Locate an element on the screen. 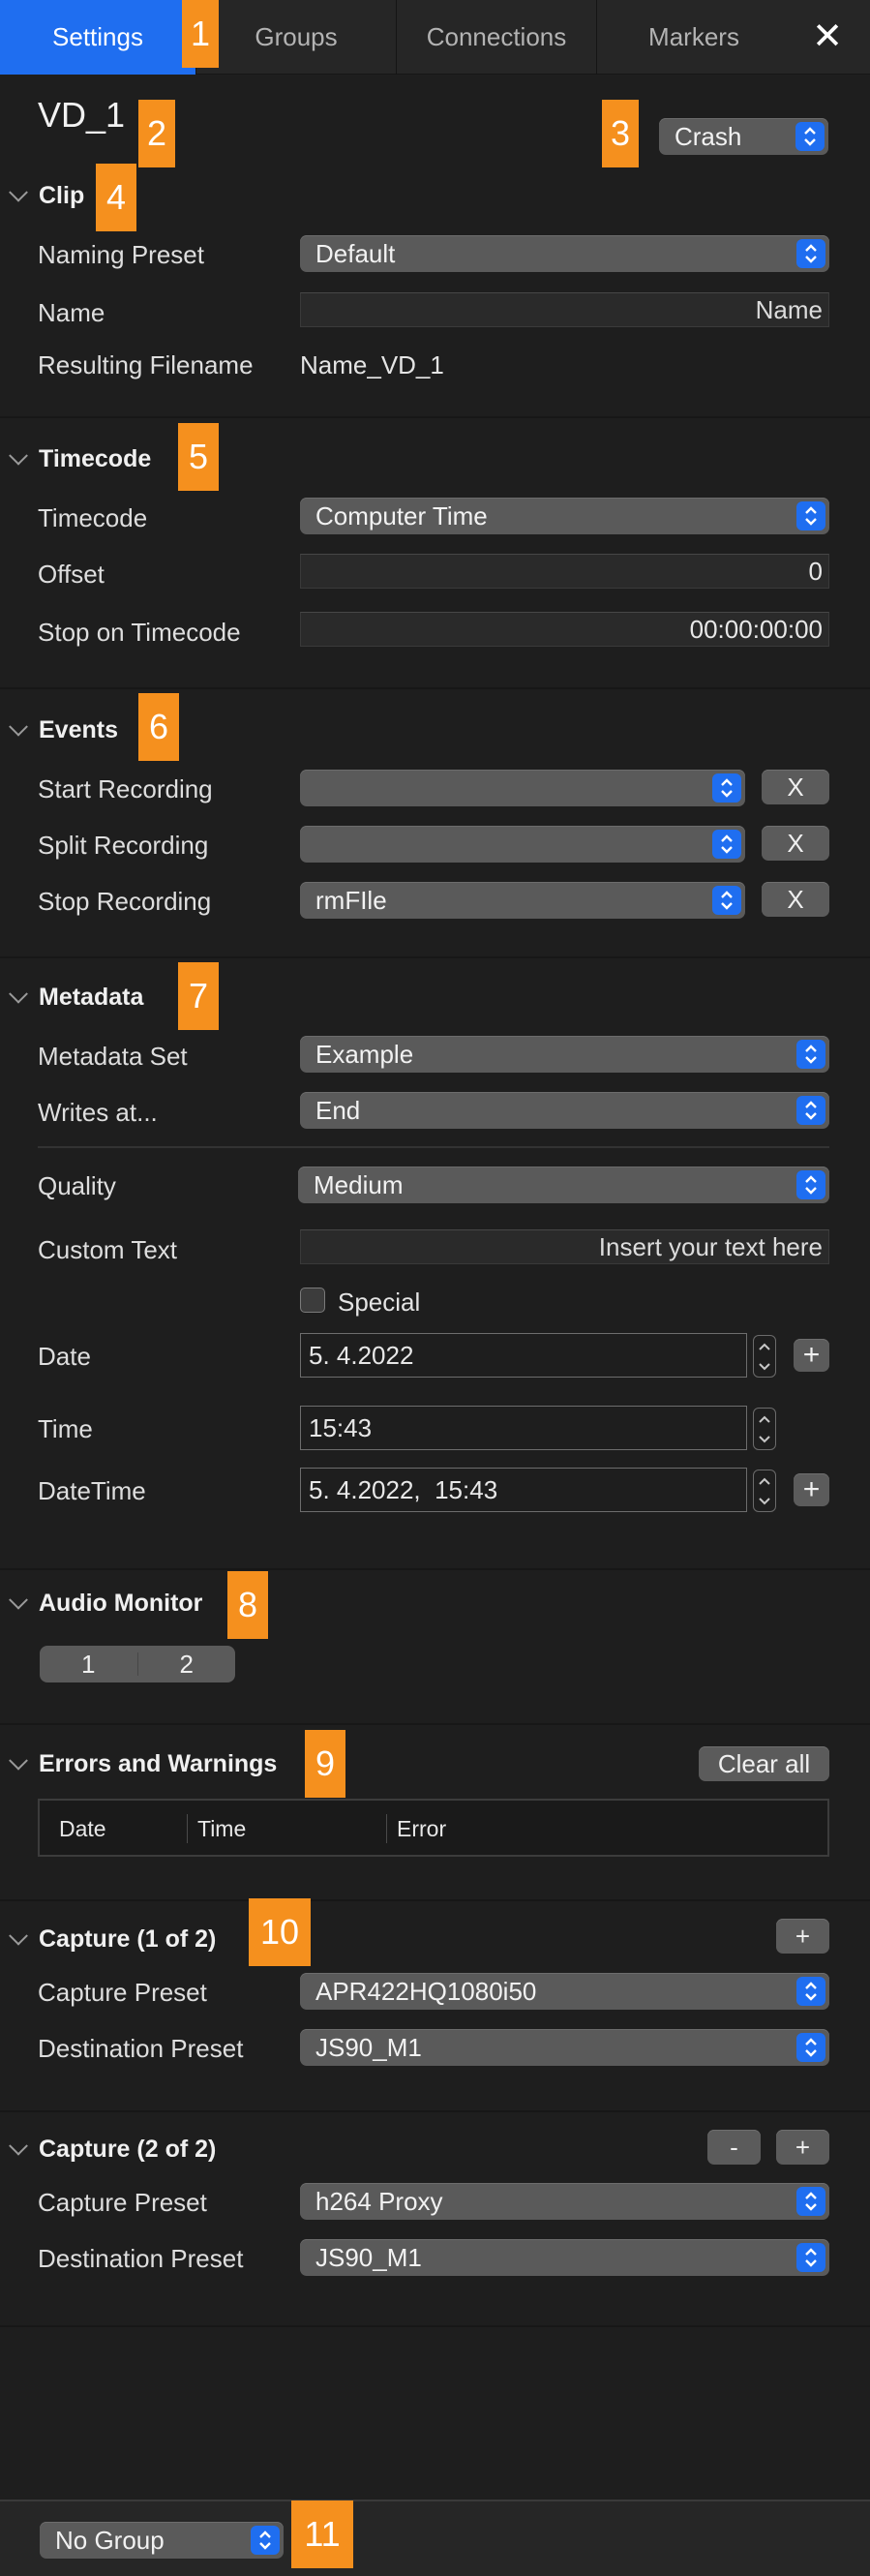 This screenshot has height=2576, width=870. metadata-set-value: Example is located at coordinates (365, 1054).